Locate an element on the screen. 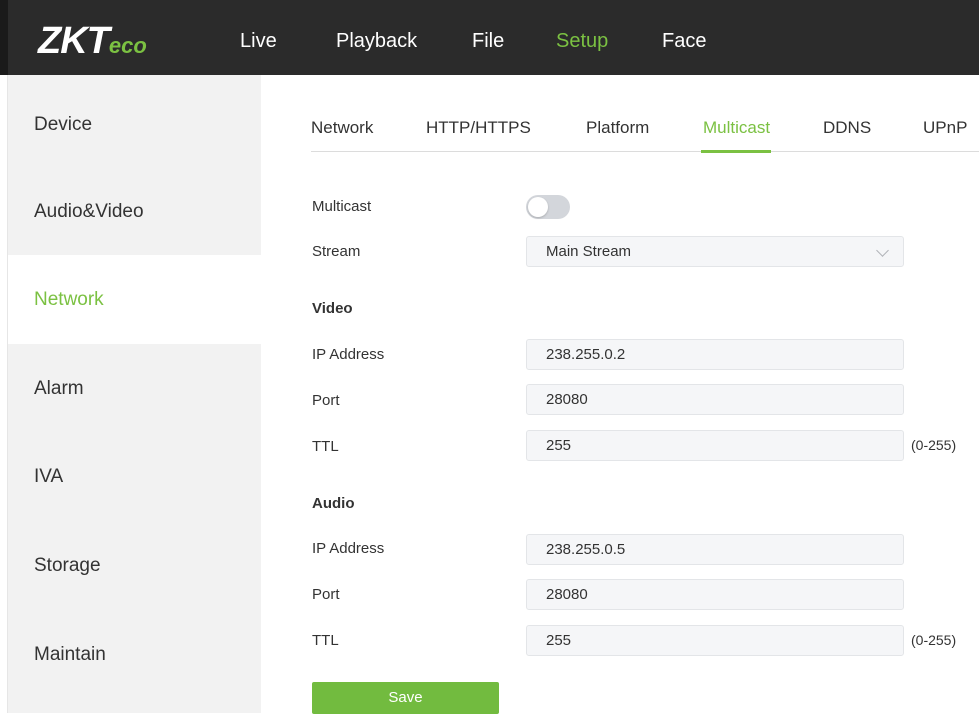 The image size is (979, 714). audio-ttl-label: TTL is located at coordinates (325, 640).